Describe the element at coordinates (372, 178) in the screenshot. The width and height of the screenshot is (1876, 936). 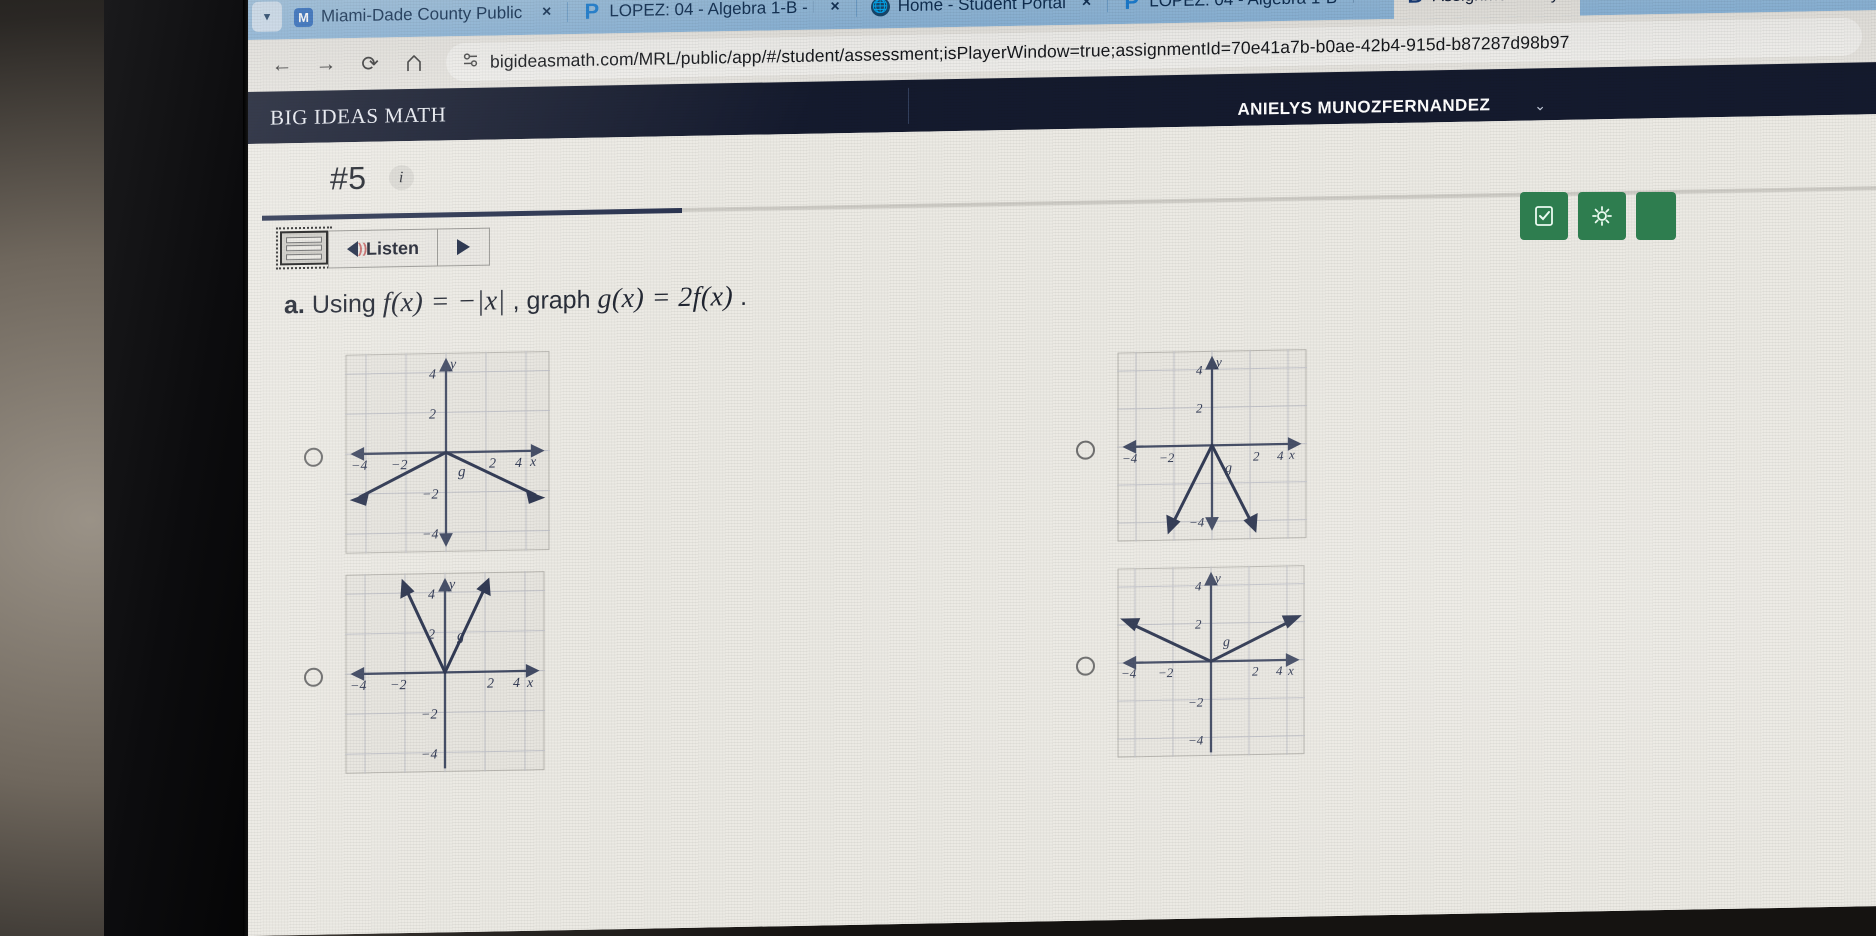
I see `question-header: #5 i` at that location.